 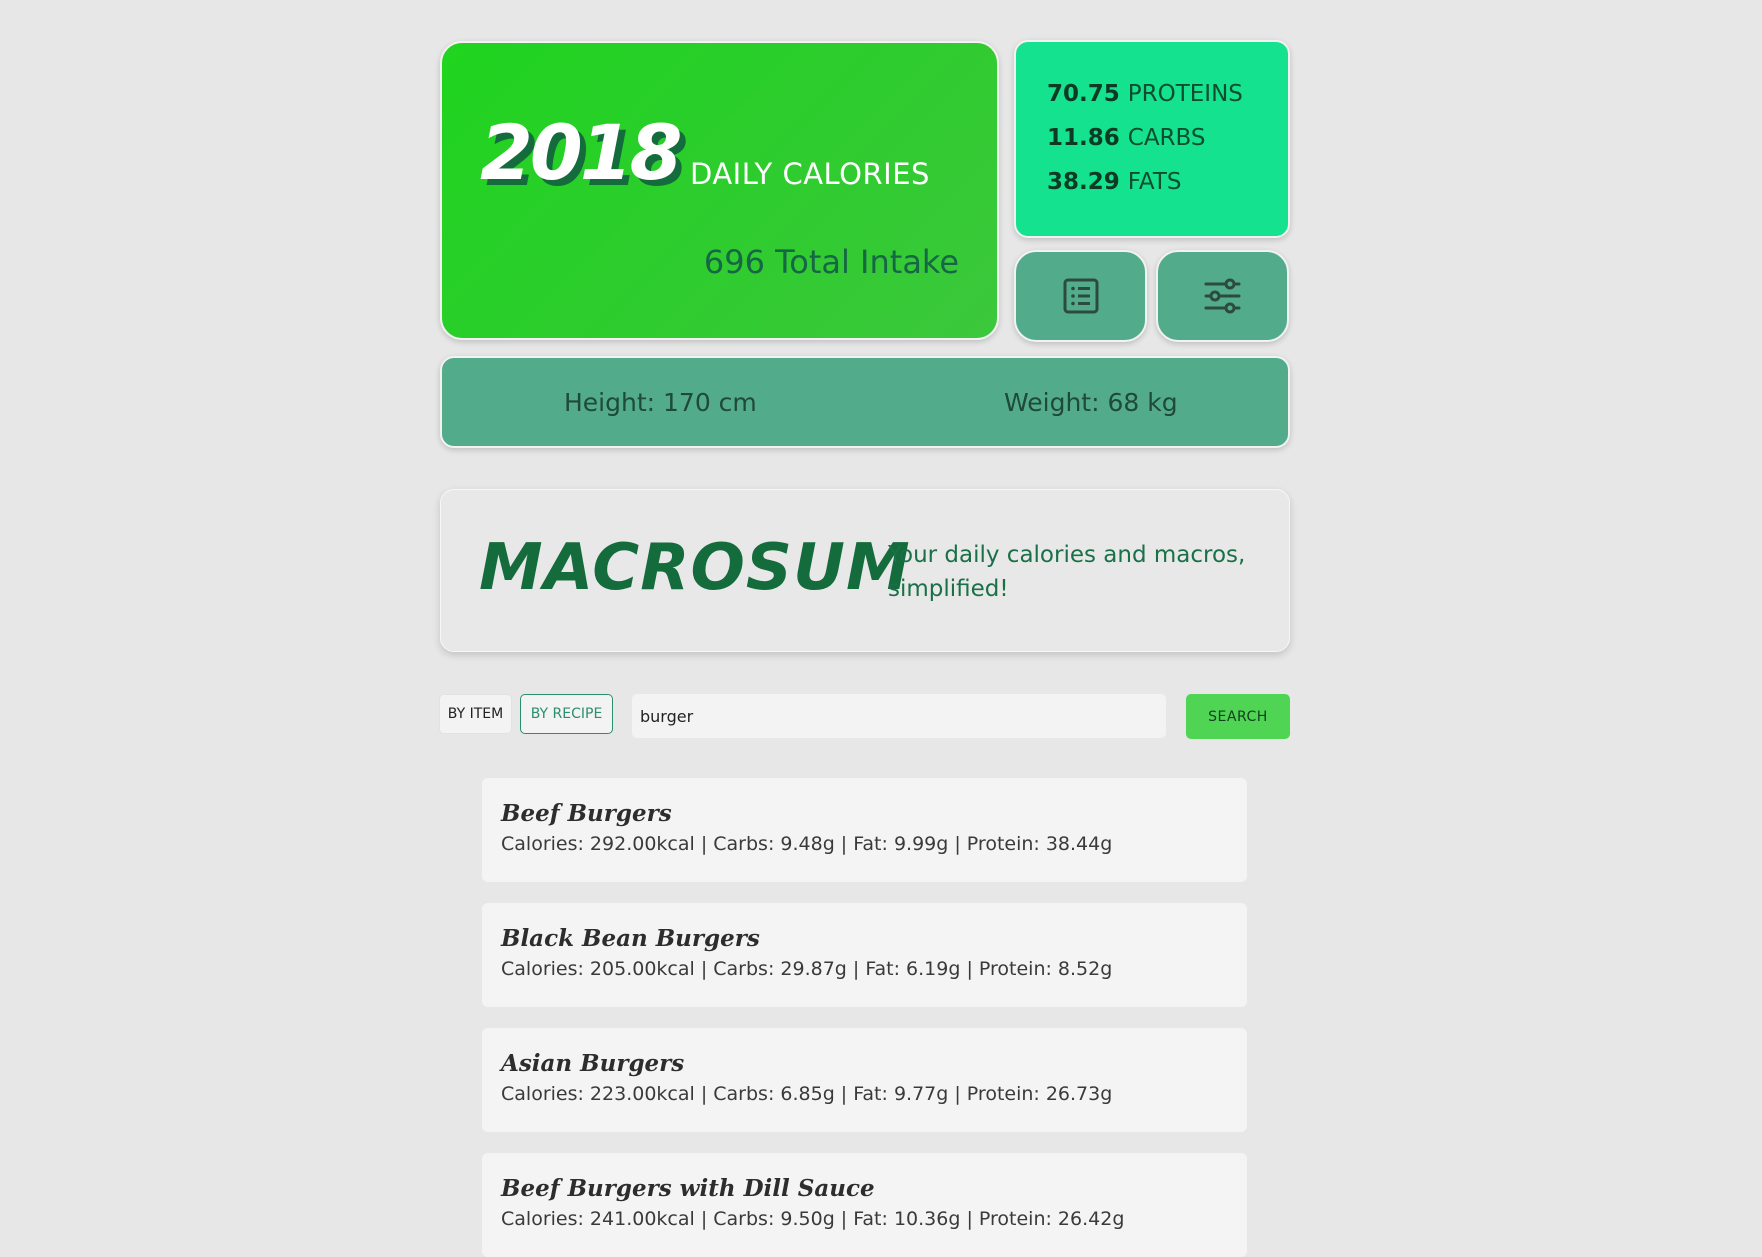 I want to click on macro-fats: 38.29 FATS, so click(x=1167, y=182).